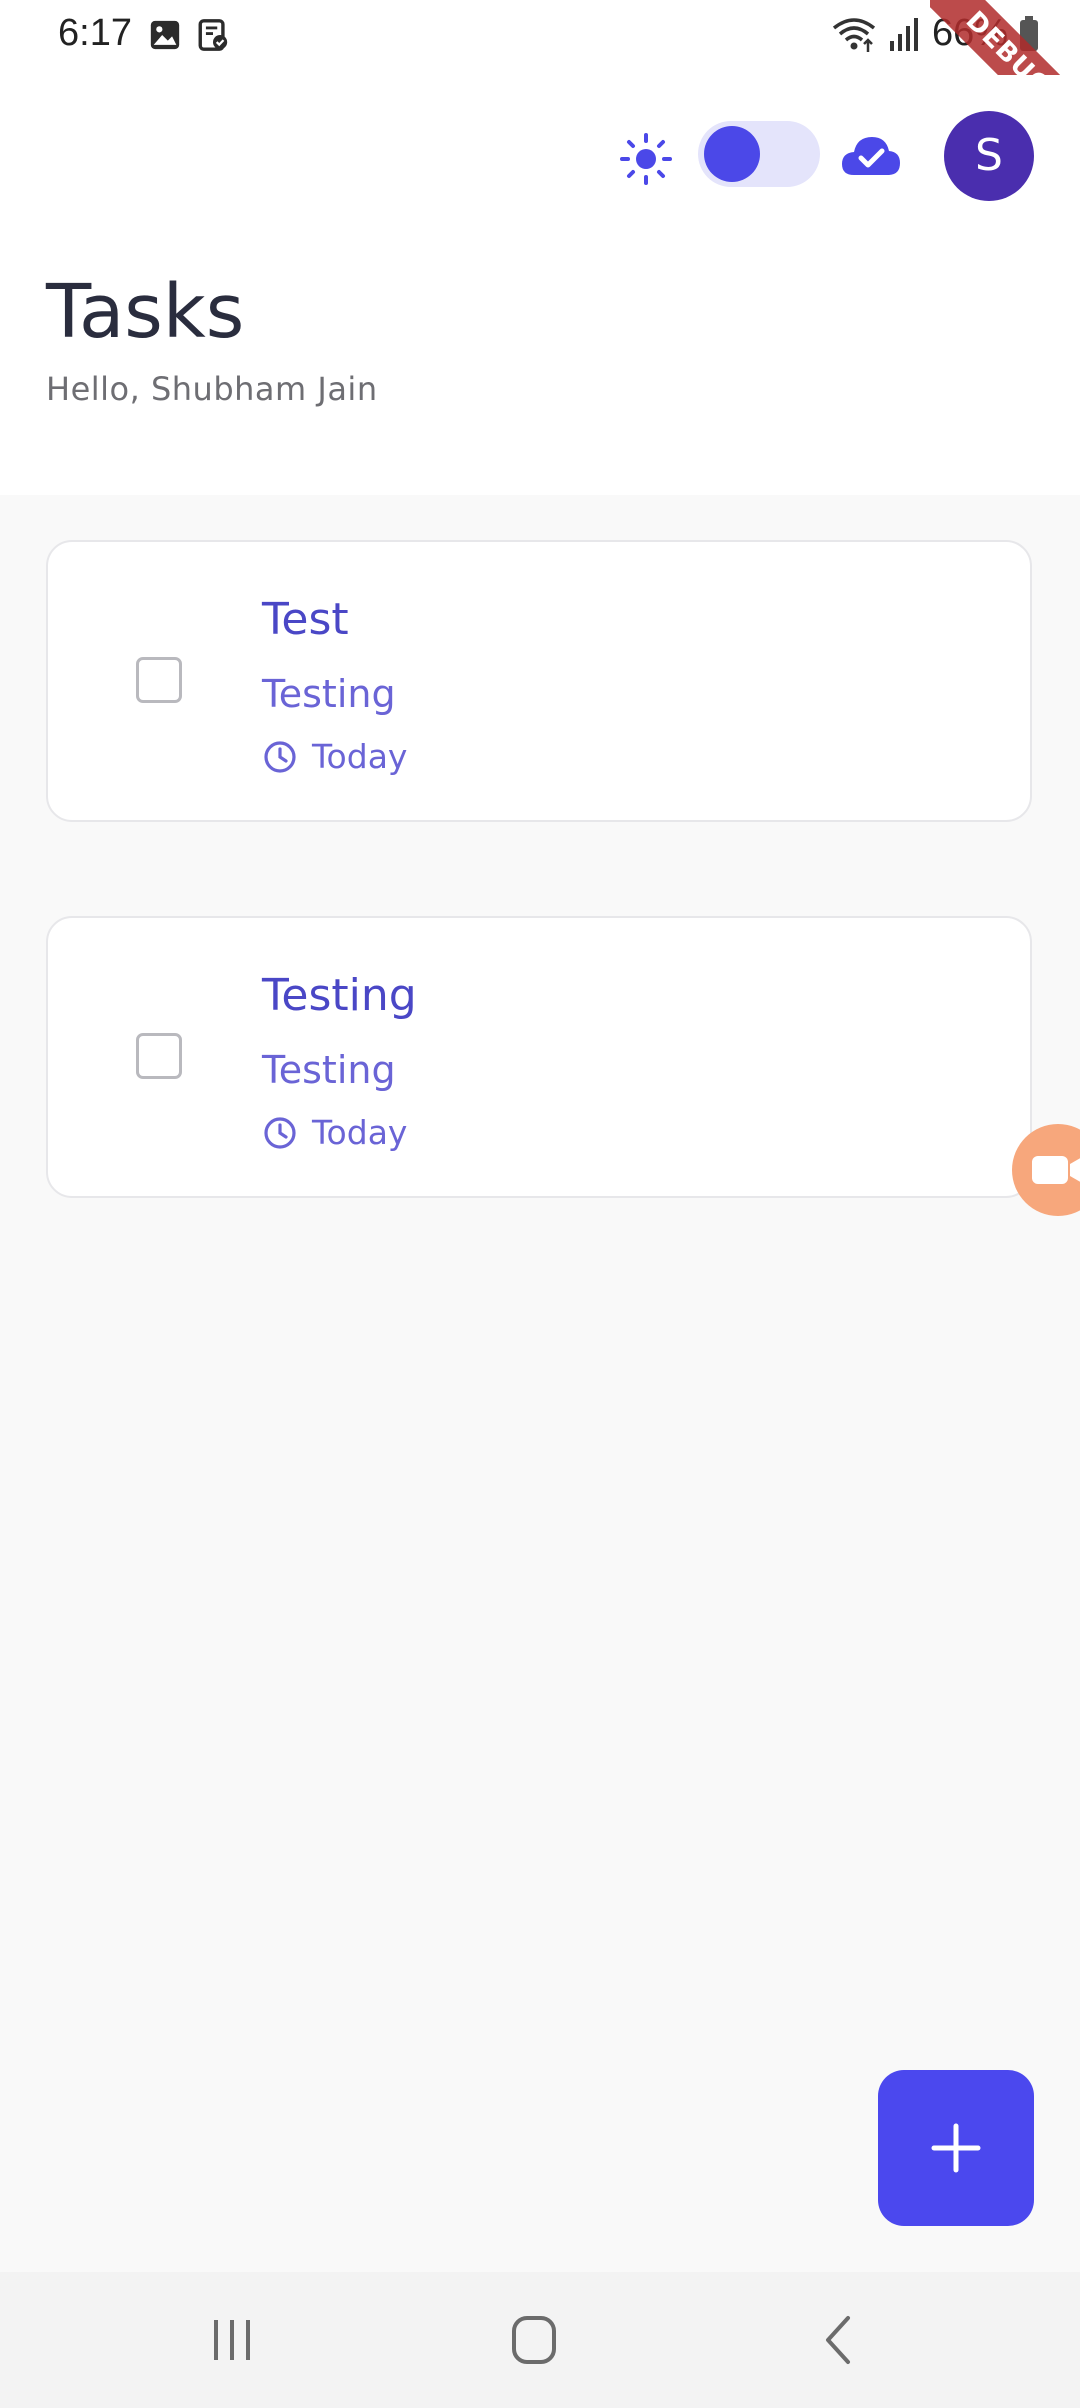 The image size is (1080, 2408). What do you see at coordinates (871, 156) in the screenshot?
I see `cloud-check-icon` at bounding box center [871, 156].